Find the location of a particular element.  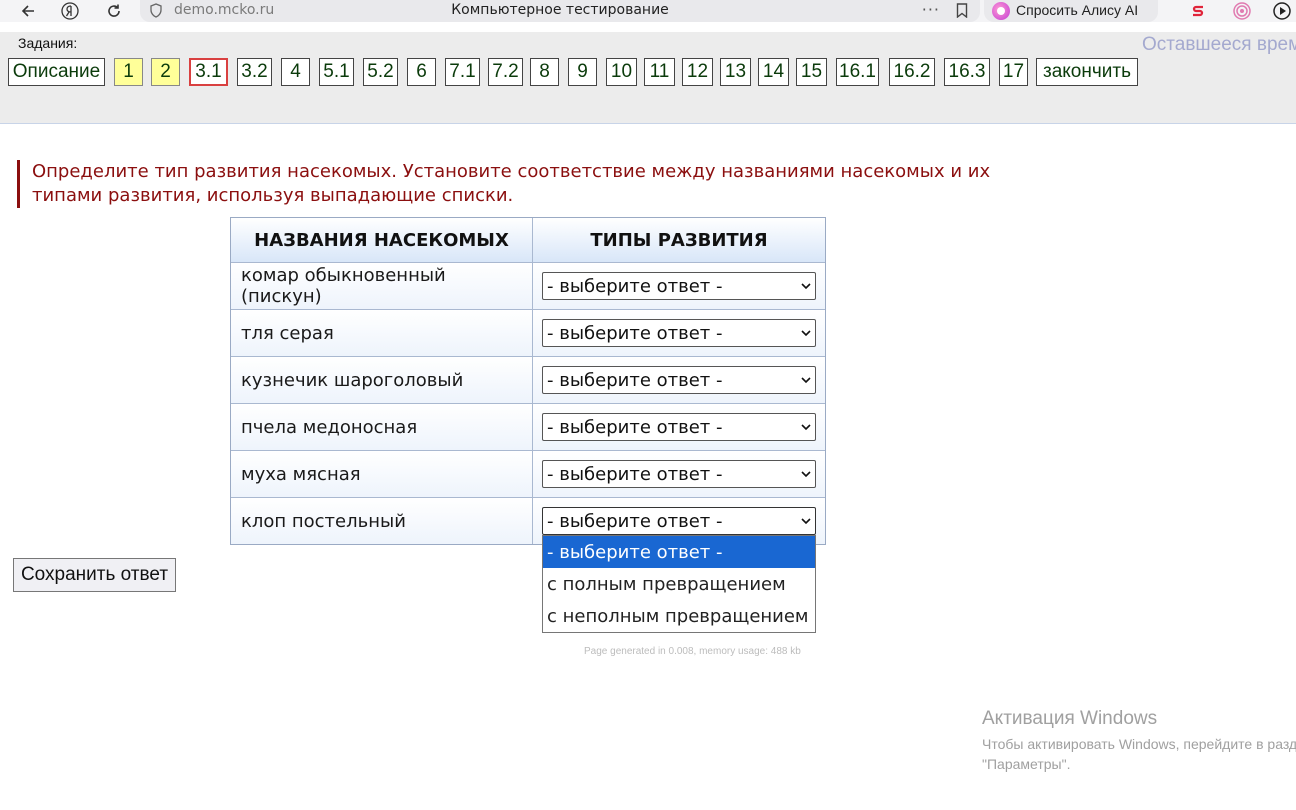

dropdown-option-complete: с полным превращением is located at coordinates (679, 584).